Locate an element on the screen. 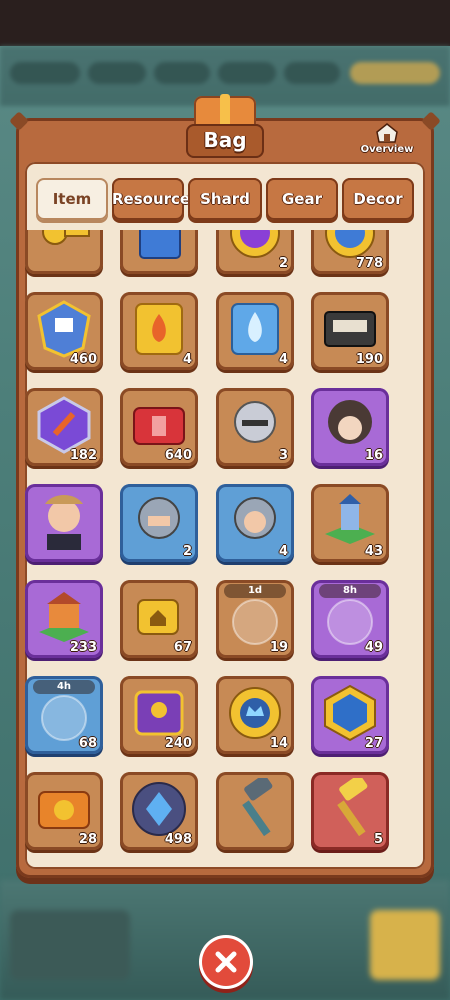 The width and height of the screenshot is (450, 1000). close-button is located at coordinates (226, 962).